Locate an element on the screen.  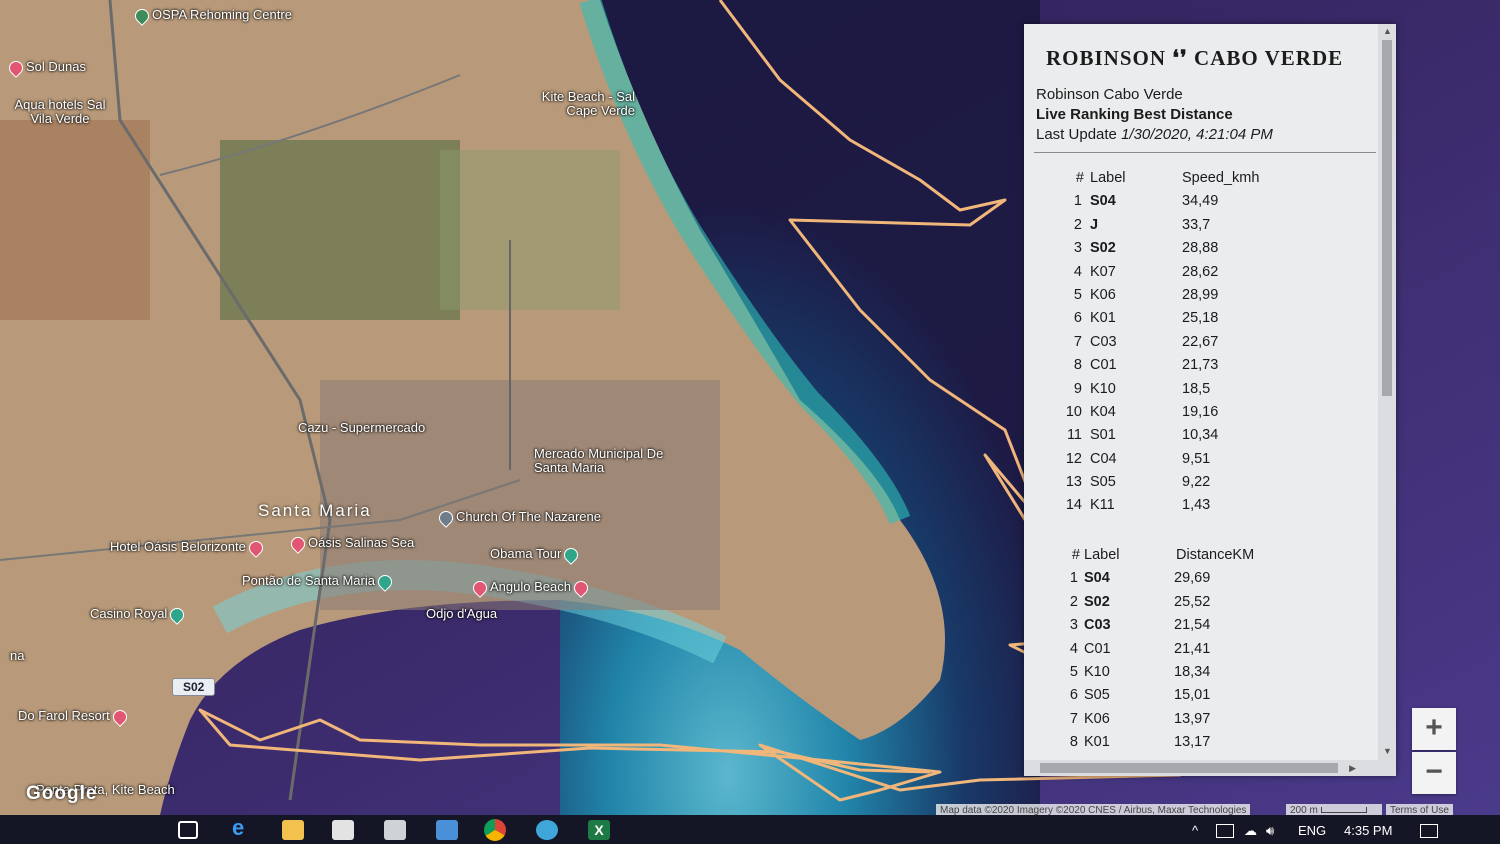
value-cell: 18,5 is located at coordinates (1196, 388).